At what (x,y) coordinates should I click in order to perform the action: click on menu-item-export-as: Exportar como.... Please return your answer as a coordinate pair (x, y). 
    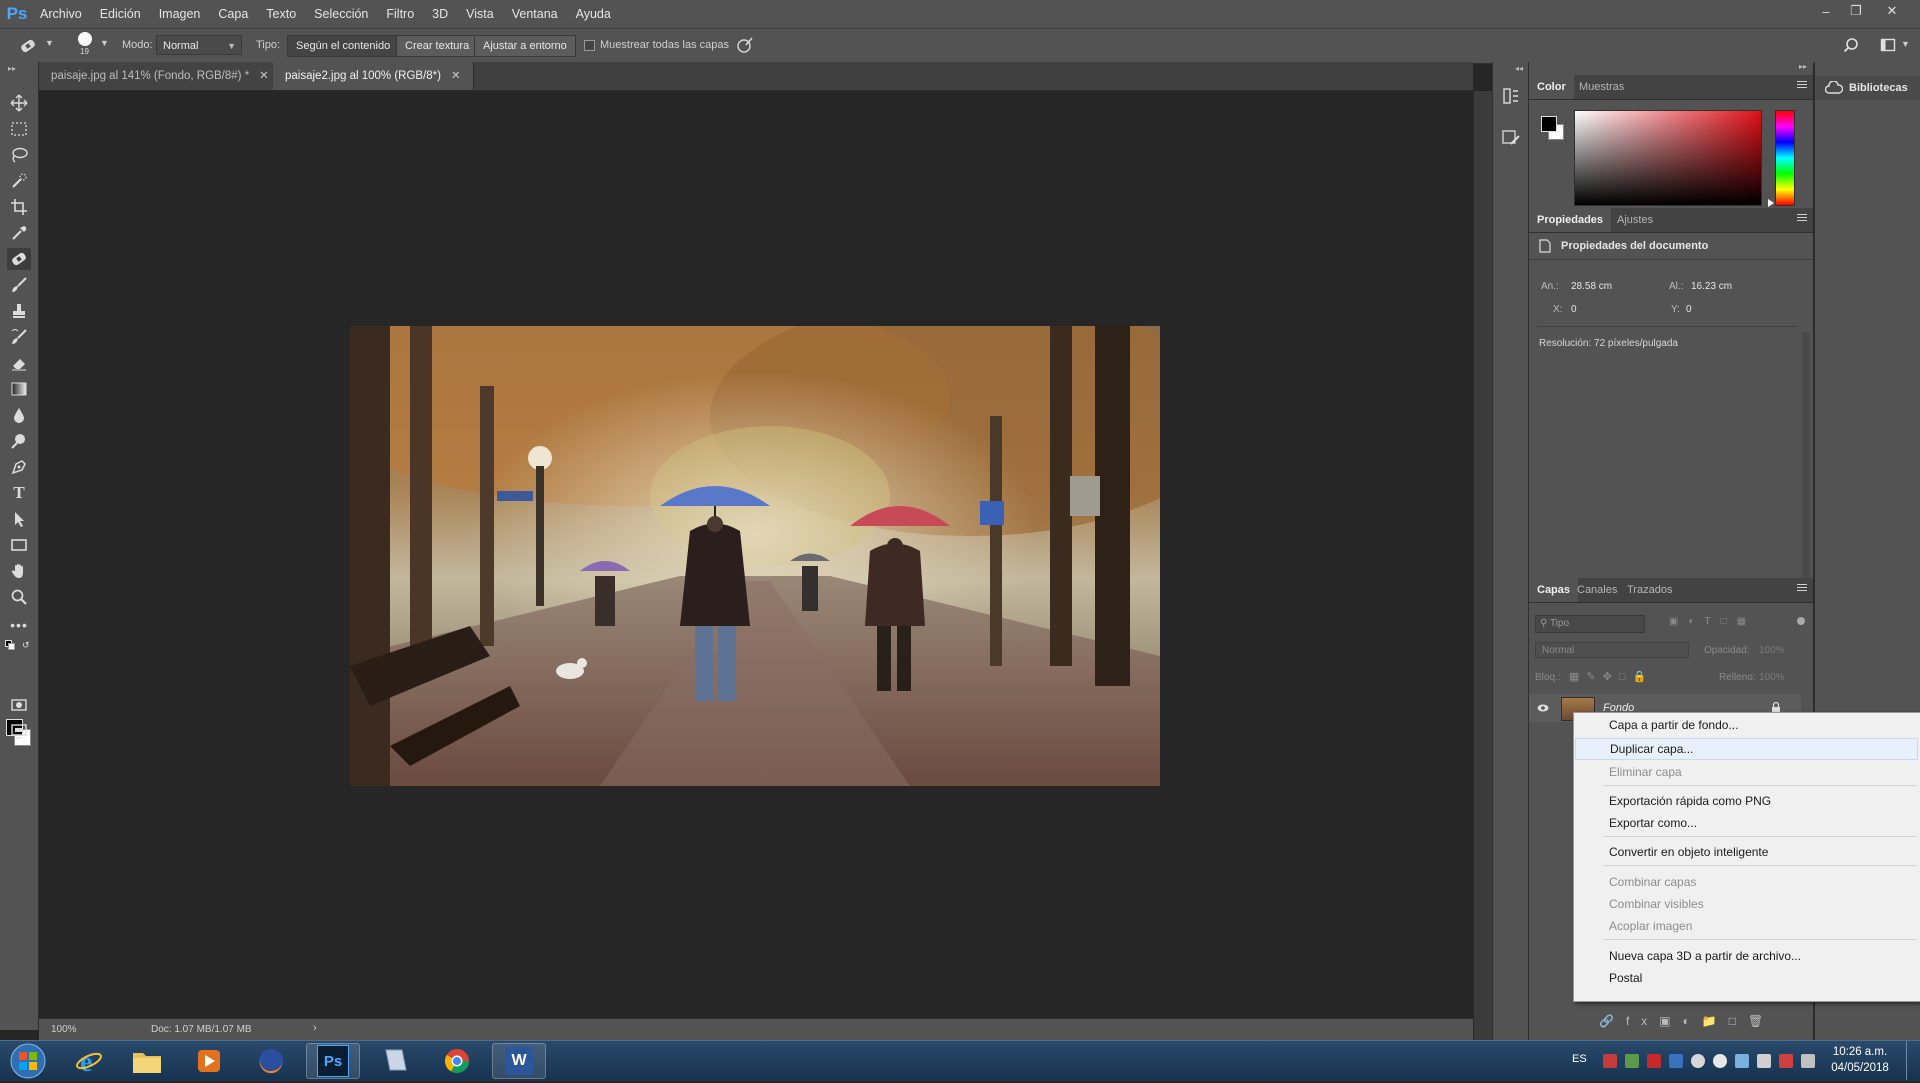
    Looking at the image, I should click on (1746, 823).